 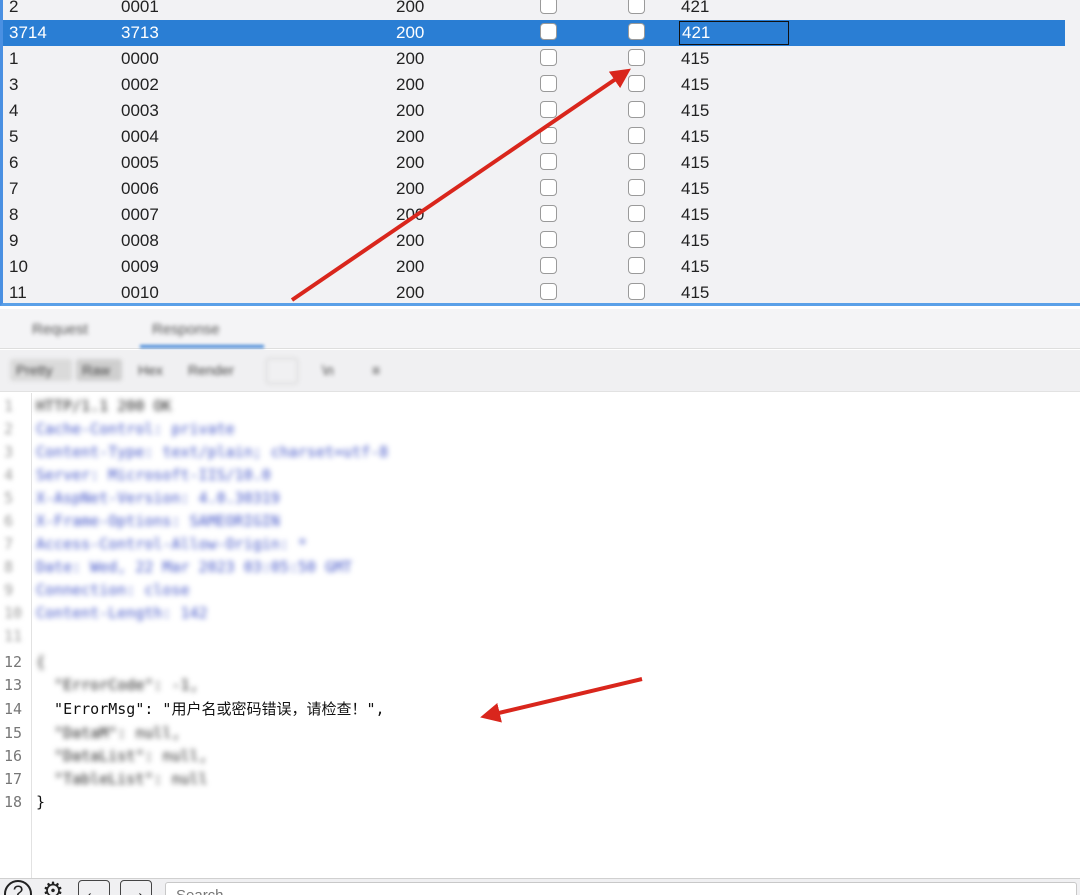 I want to click on table-row: 6 0005 200 415, so click(x=534, y=163).